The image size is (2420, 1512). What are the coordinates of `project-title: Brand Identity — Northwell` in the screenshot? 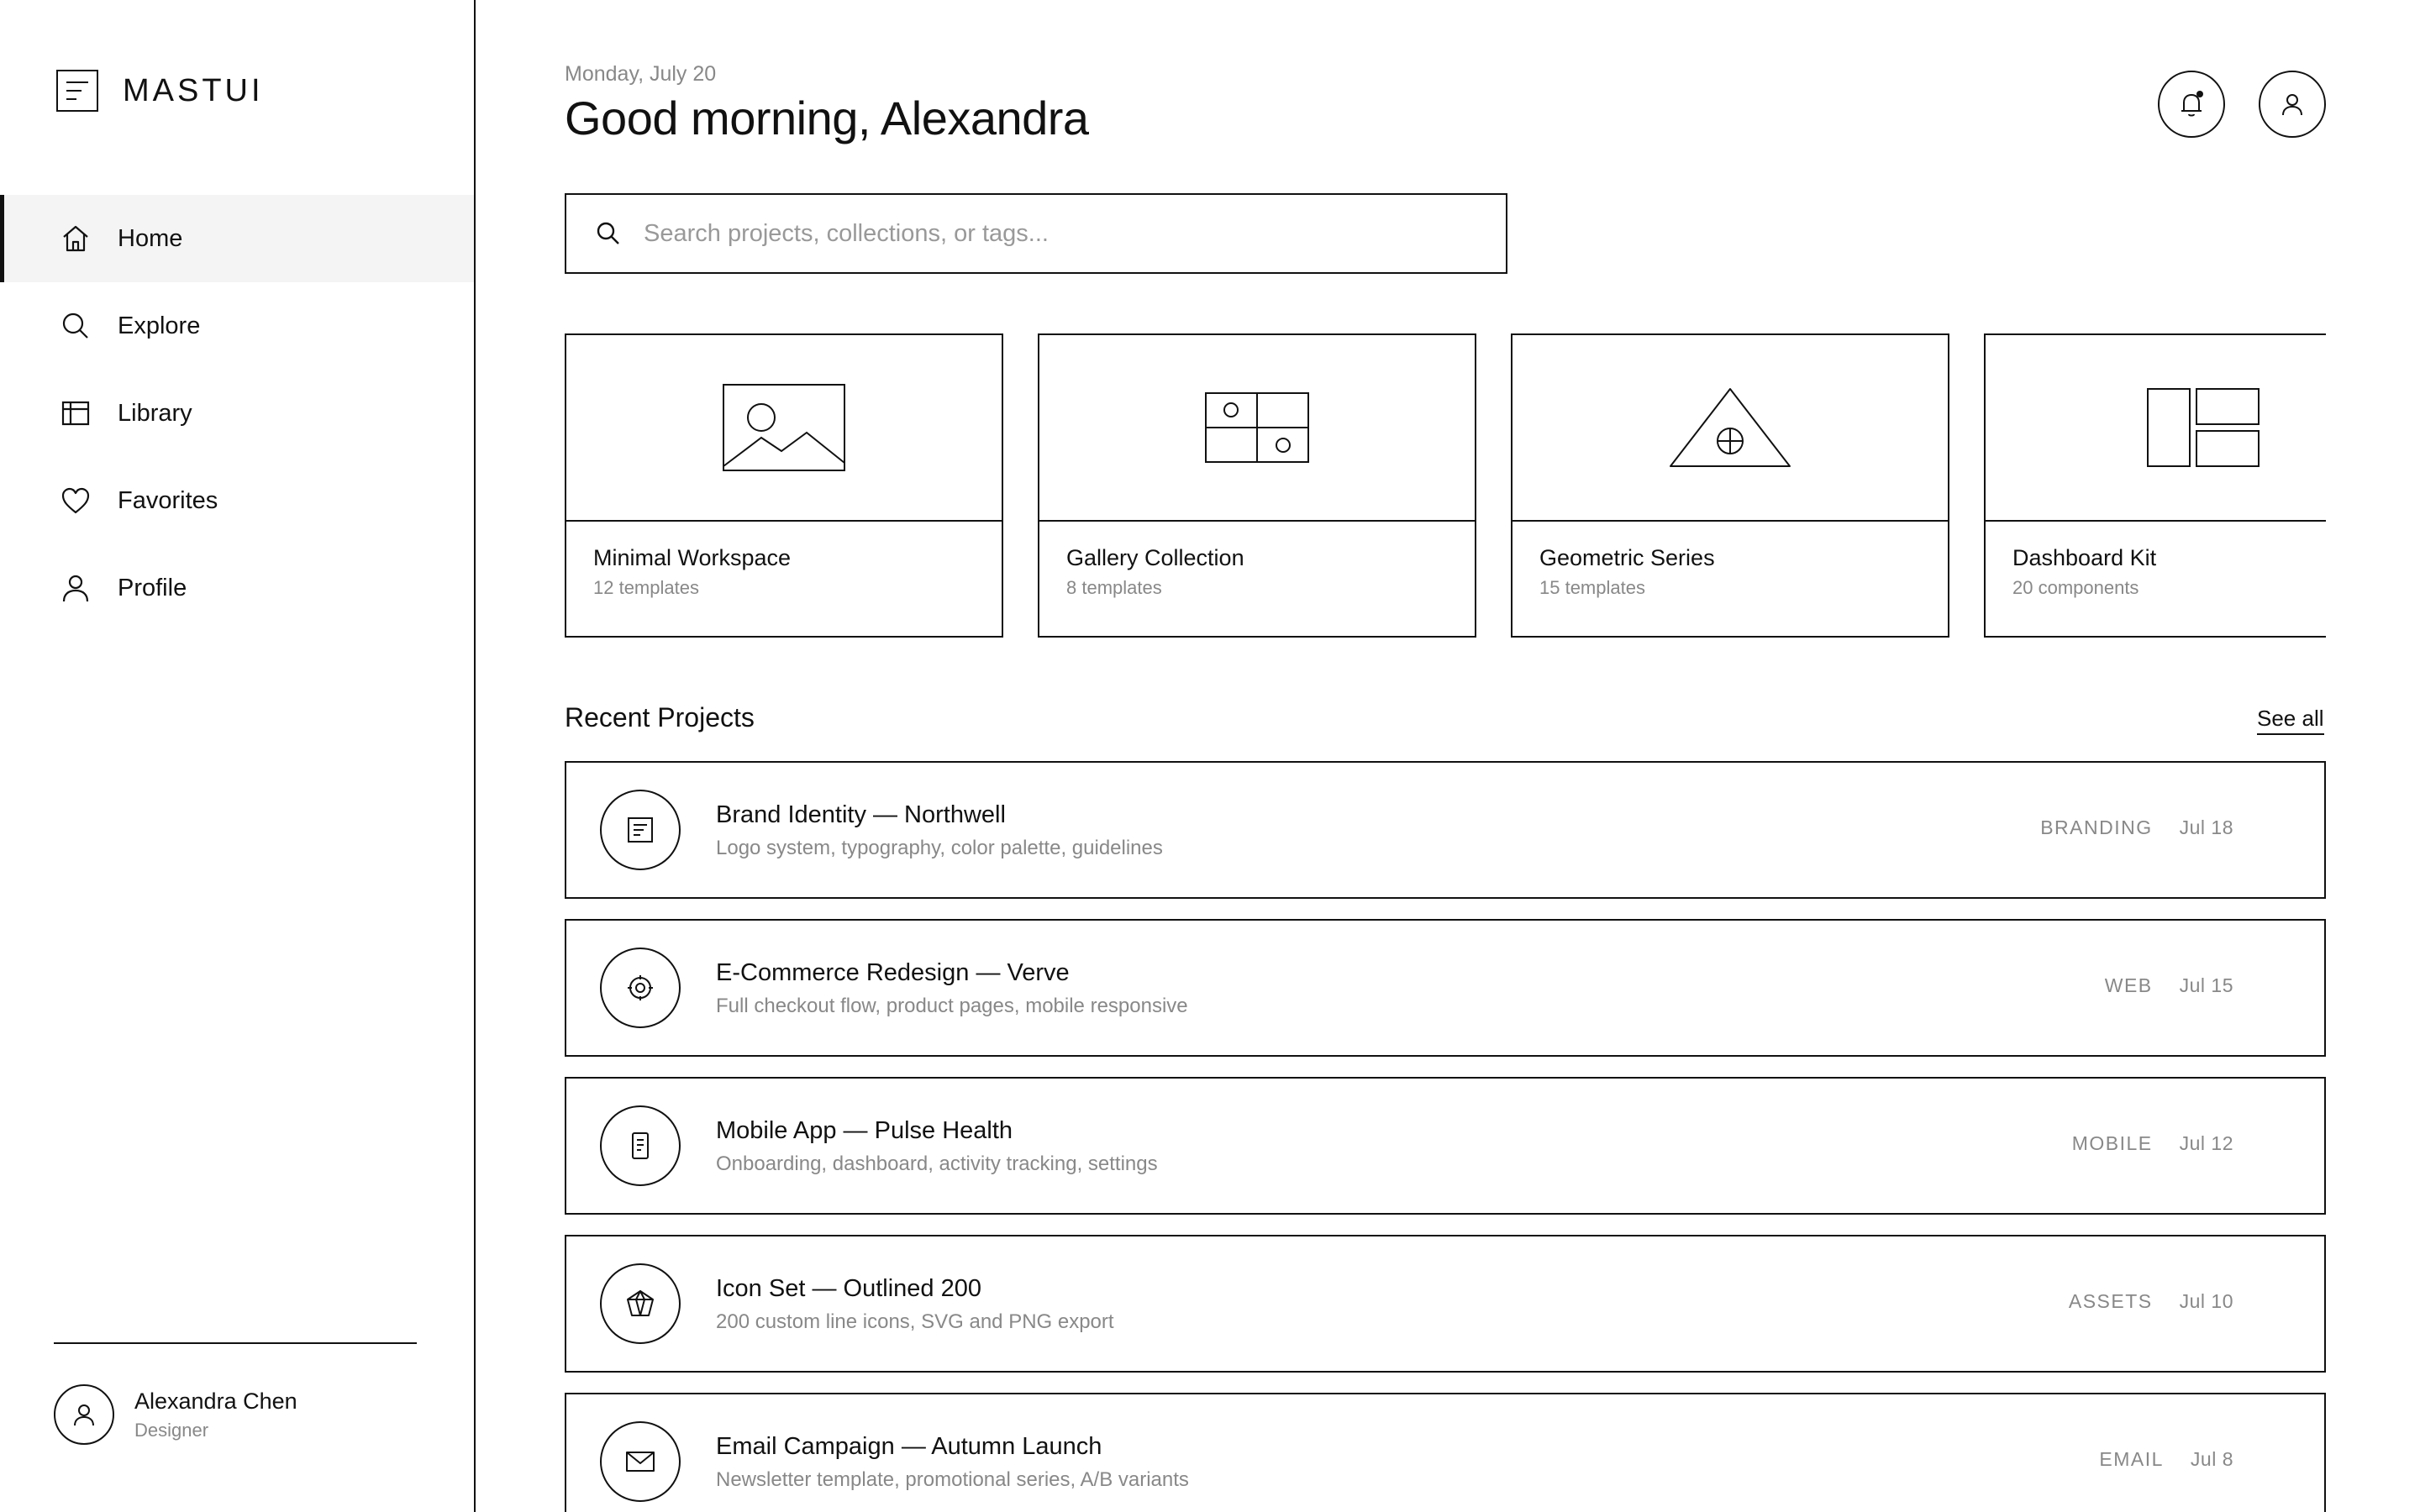 It's located at (861, 814).